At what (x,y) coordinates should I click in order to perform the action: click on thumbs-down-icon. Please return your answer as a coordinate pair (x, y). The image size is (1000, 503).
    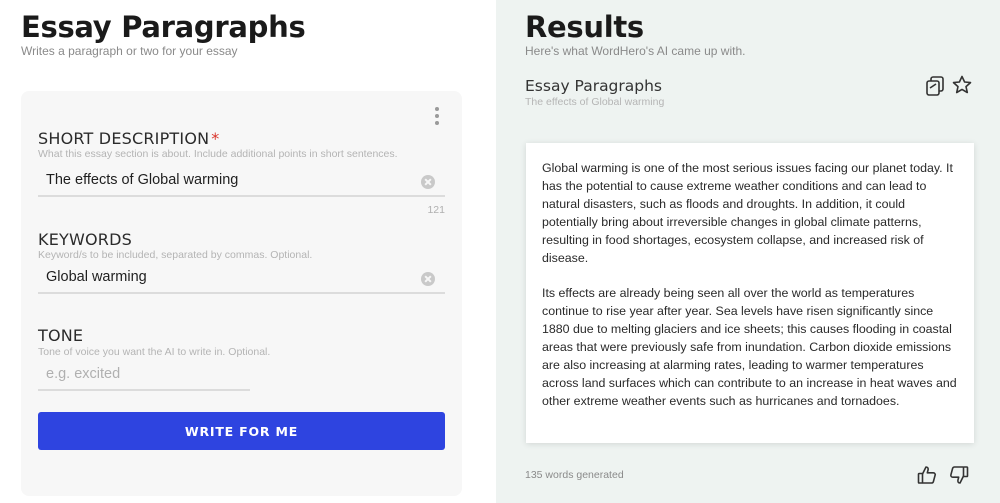
    Looking at the image, I should click on (959, 475).